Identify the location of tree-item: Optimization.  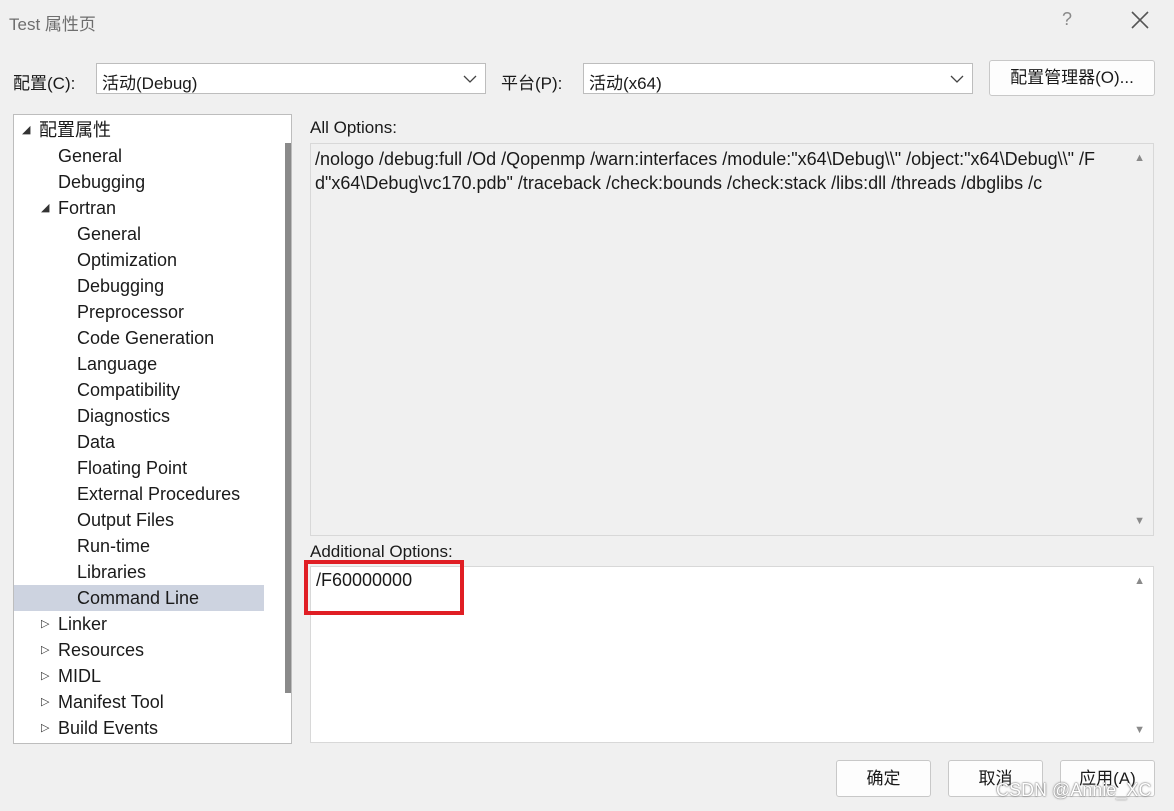
(139, 260).